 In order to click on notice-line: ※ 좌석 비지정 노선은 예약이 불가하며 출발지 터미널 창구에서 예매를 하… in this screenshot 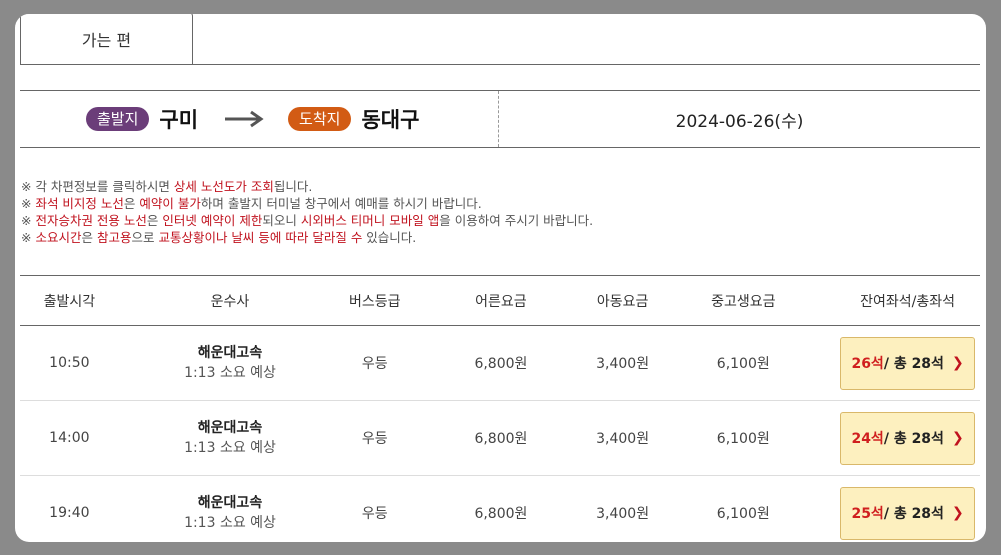, I will do `click(307, 203)`.